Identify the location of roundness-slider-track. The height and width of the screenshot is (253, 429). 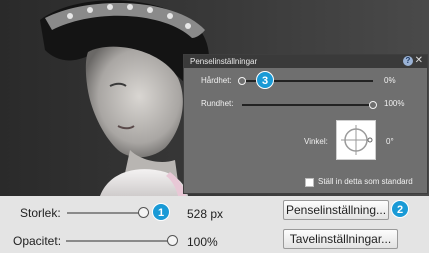
(307, 105).